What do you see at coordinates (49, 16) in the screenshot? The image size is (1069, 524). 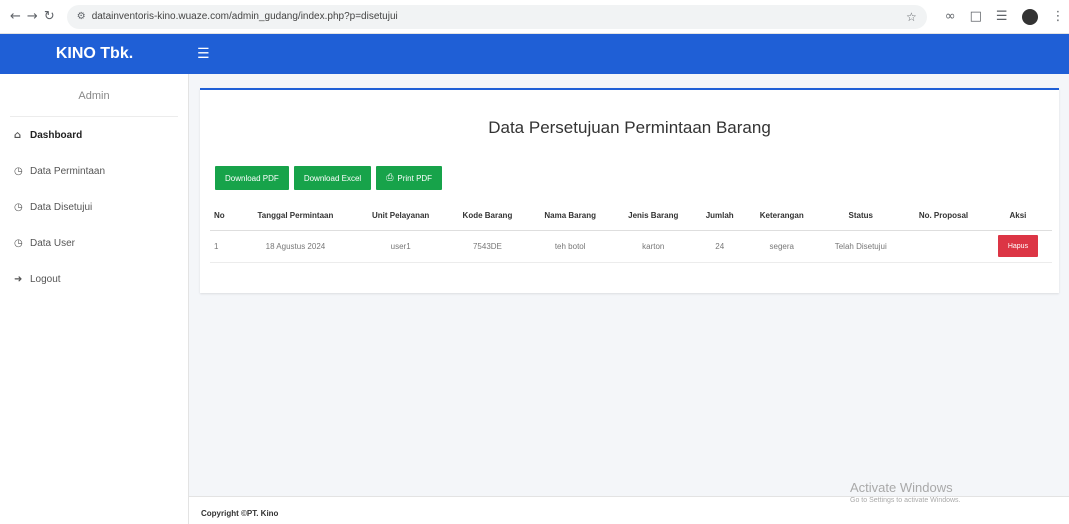 I see `reload-icon: ↻` at bounding box center [49, 16].